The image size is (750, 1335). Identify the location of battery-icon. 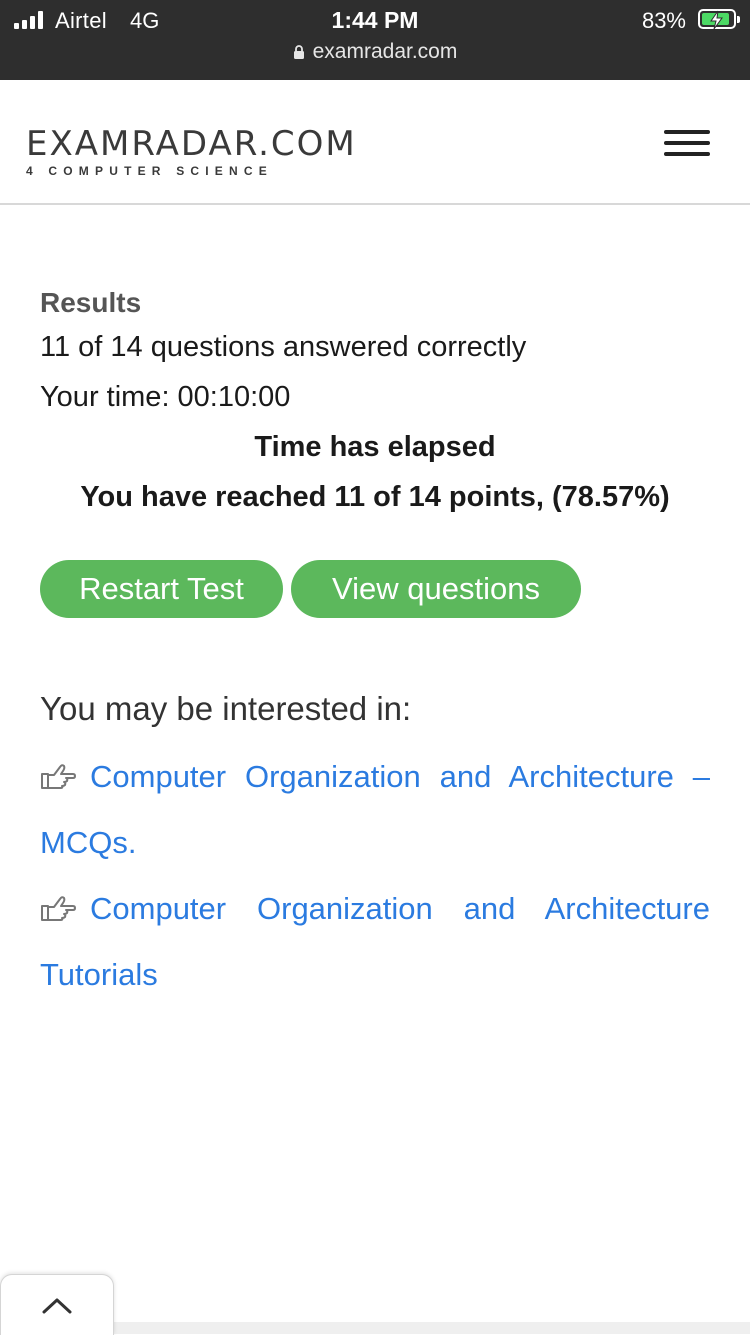
(719, 19).